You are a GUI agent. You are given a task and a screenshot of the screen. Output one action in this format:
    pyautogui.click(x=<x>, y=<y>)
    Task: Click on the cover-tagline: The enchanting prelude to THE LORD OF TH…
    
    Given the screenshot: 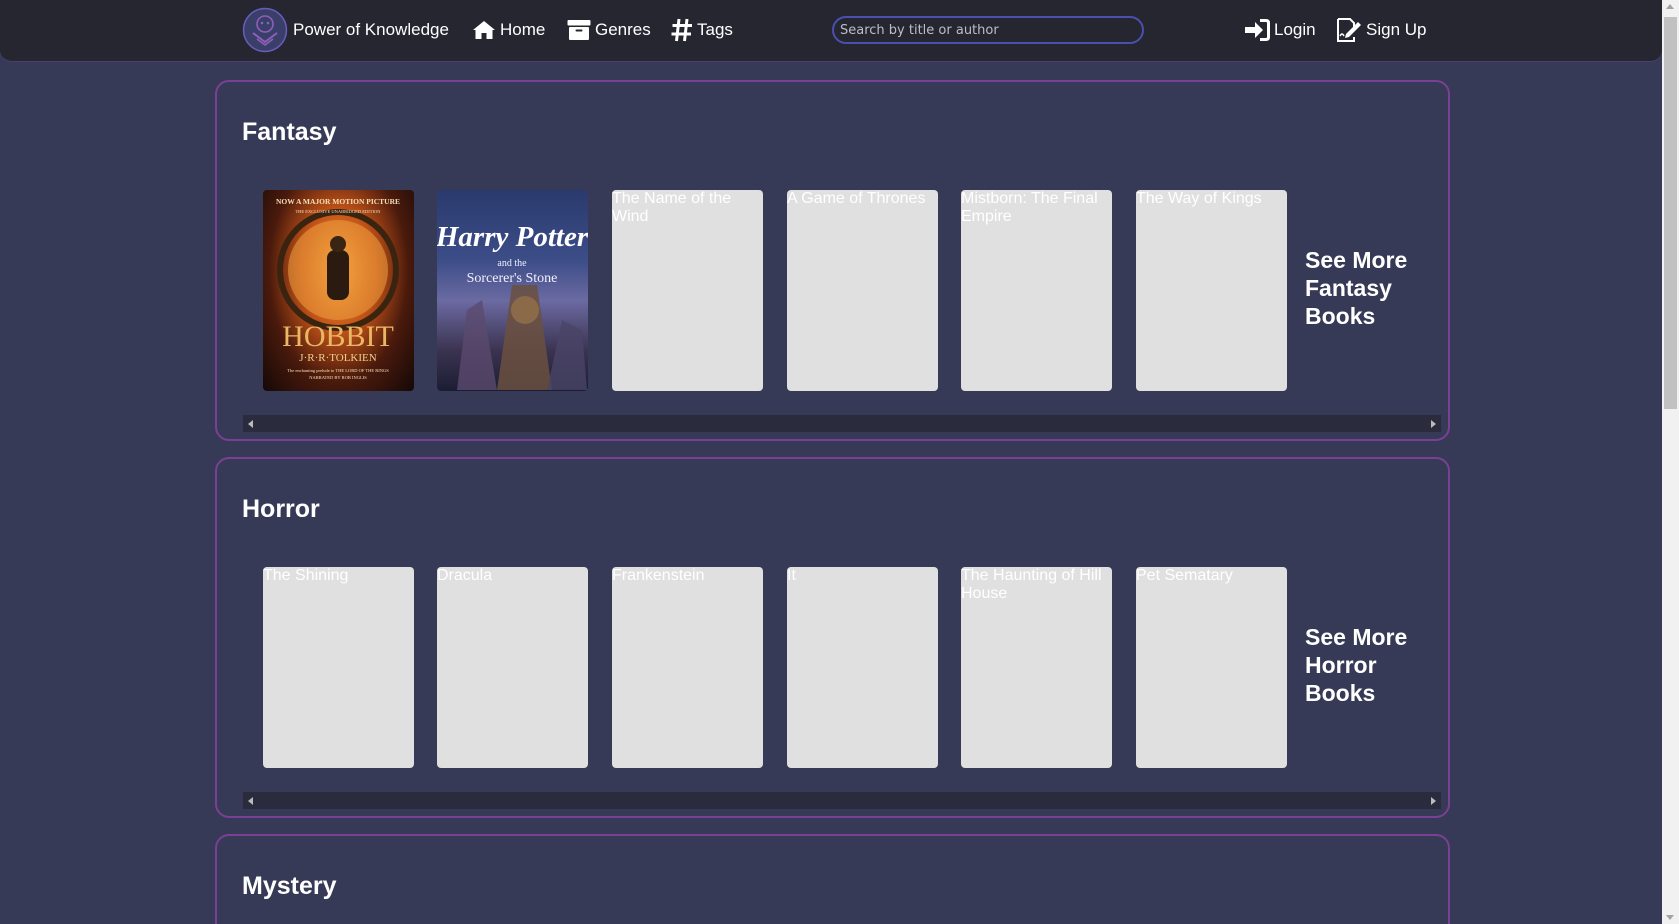 What is the action you would take?
    pyautogui.click(x=338, y=370)
    